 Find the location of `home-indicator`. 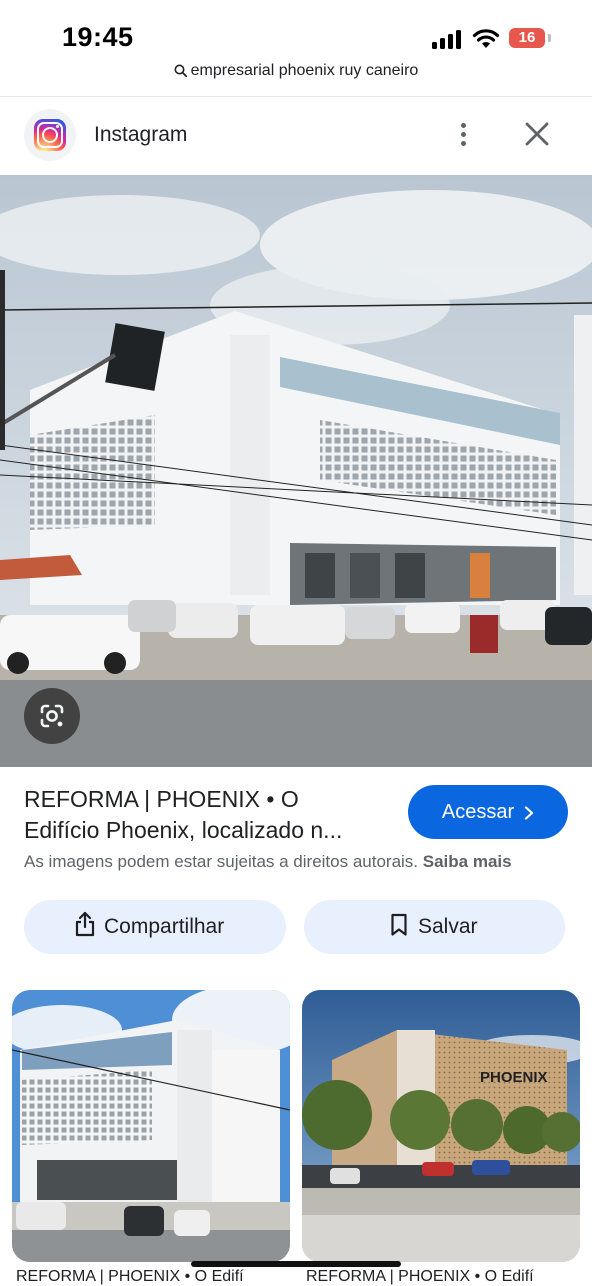

home-indicator is located at coordinates (296, 1264).